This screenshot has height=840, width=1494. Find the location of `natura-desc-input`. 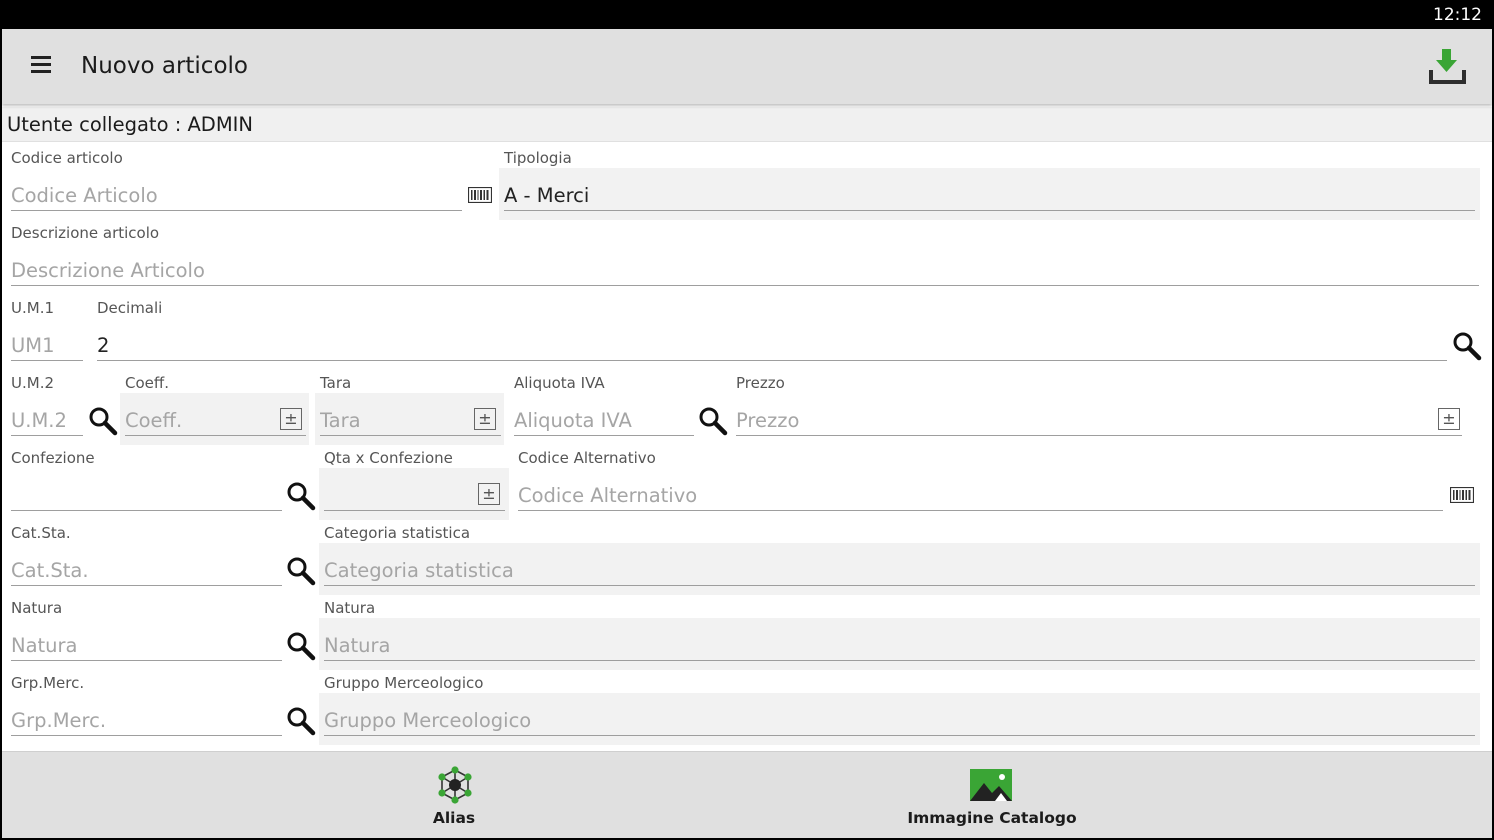

natura-desc-input is located at coordinates (899, 643).